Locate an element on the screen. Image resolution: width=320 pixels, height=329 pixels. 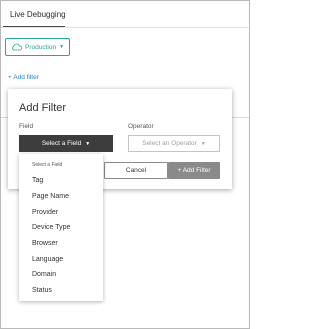
operator-select: Select an Operator ▼ is located at coordinates (174, 143).